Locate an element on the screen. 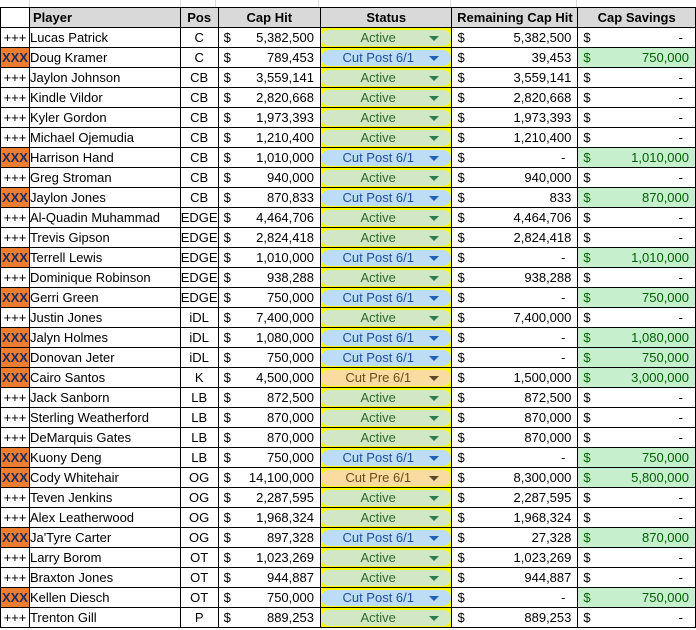 This screenshot has height=630, width=696. cap-hit-cell: $1,080,000 is located at coordinates (269, 337).